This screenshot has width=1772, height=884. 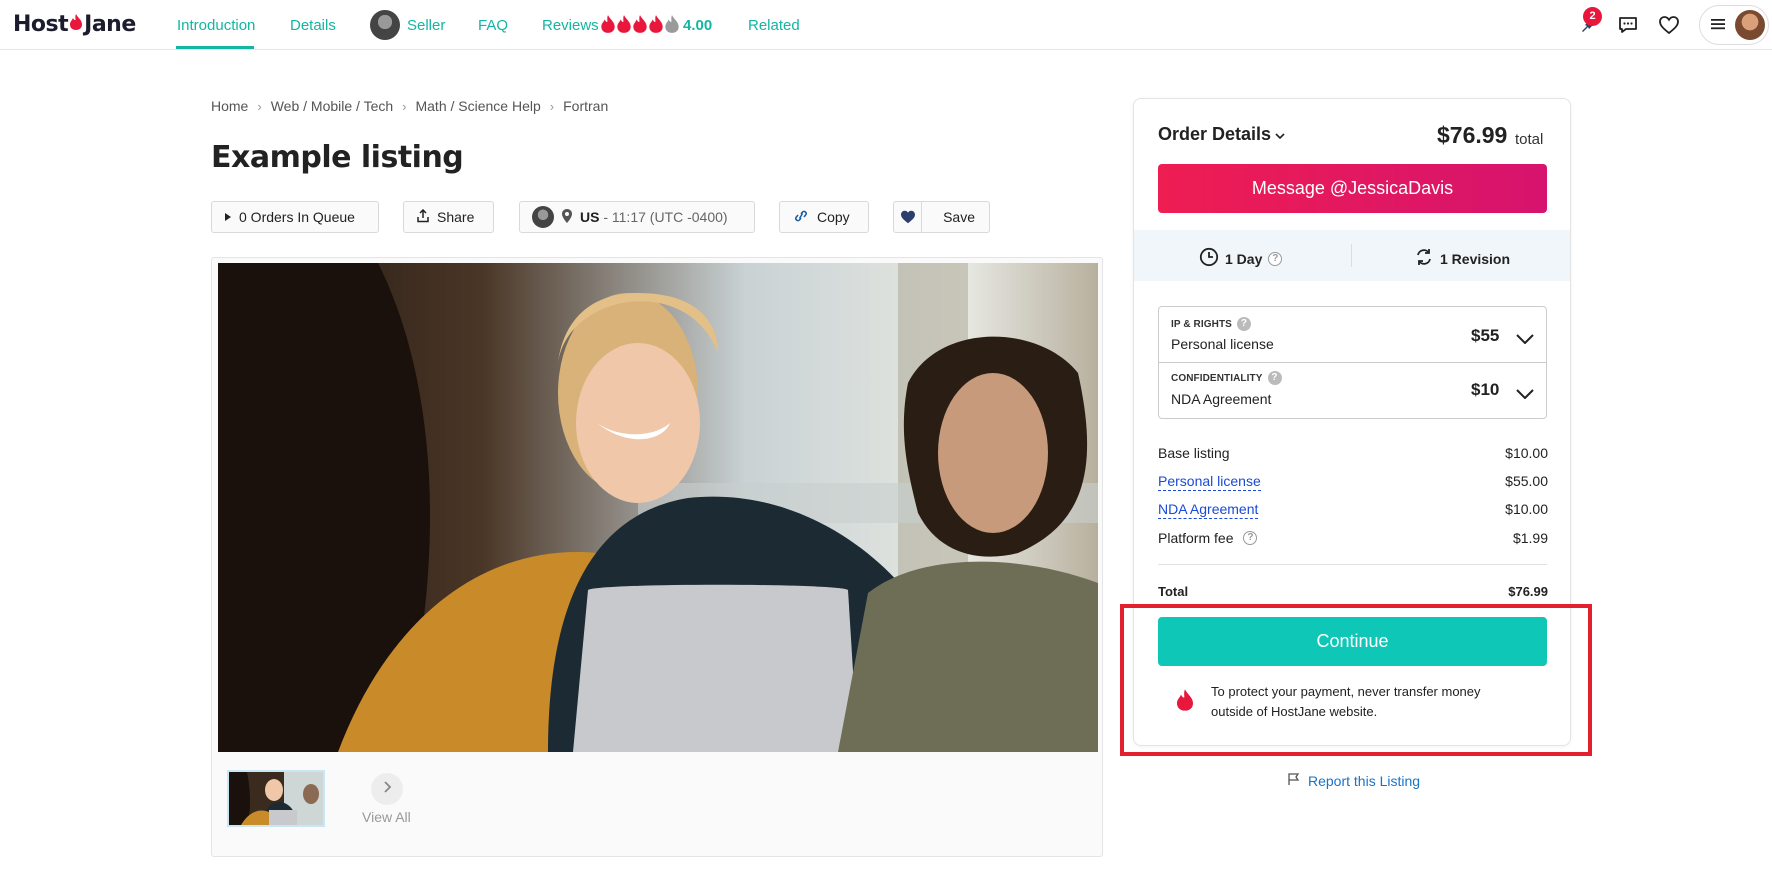 I want to click on hamburger-menu-icon, so click(x=1718, y=26).